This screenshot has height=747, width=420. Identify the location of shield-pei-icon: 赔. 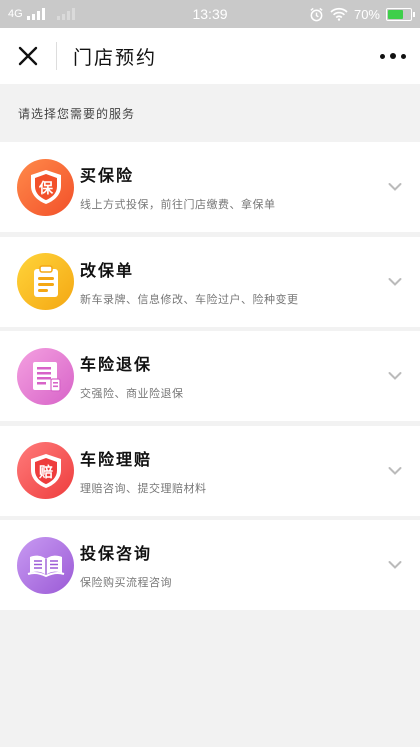
(45, 470).